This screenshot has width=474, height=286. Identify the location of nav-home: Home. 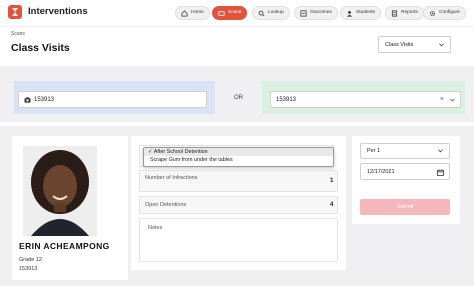
(192, 13).